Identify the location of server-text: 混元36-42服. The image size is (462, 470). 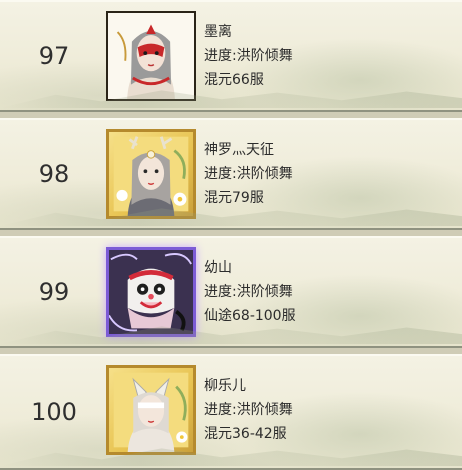
(245, 434).